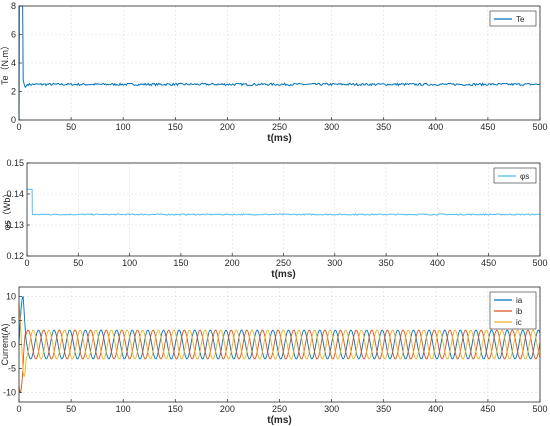  What do you see at coordinates (519, 300) in the screenshot?
I see `legend-label: ia` at bounding box center [519, 300].